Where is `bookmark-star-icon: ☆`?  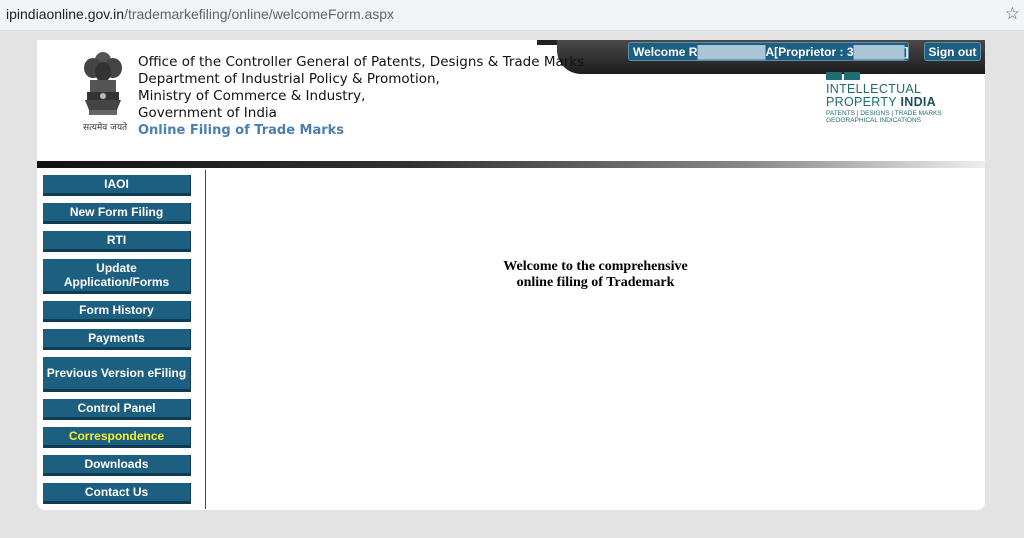
bookmark-star-icon: ☆ is located at coordinates (1012, 14).